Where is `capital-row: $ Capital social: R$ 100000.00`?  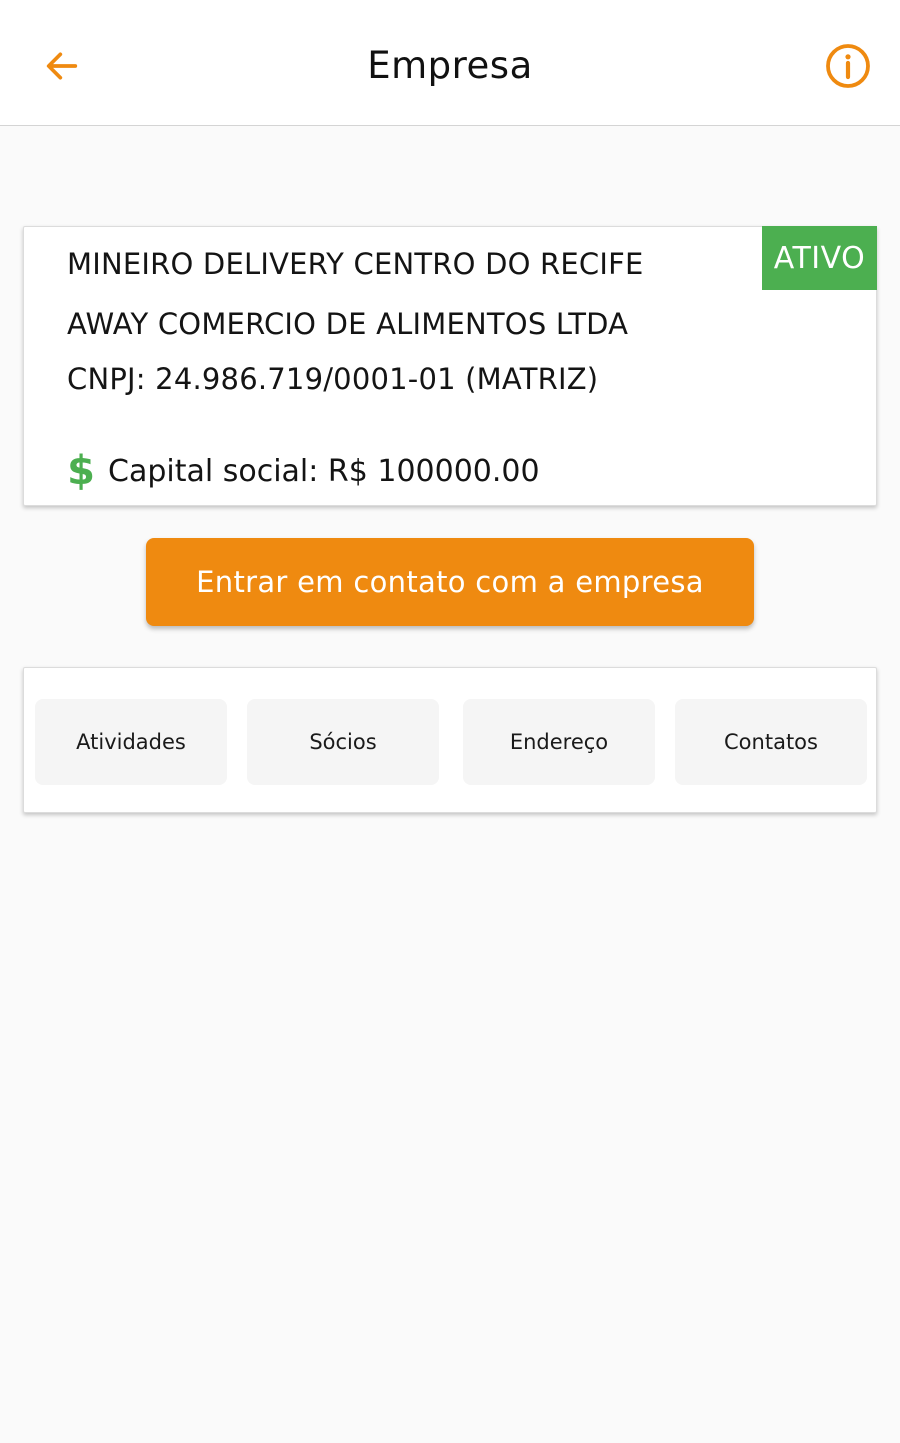
capital-row: $ Capital social: R$ 100000.00 is located at coordinates (302, 471).